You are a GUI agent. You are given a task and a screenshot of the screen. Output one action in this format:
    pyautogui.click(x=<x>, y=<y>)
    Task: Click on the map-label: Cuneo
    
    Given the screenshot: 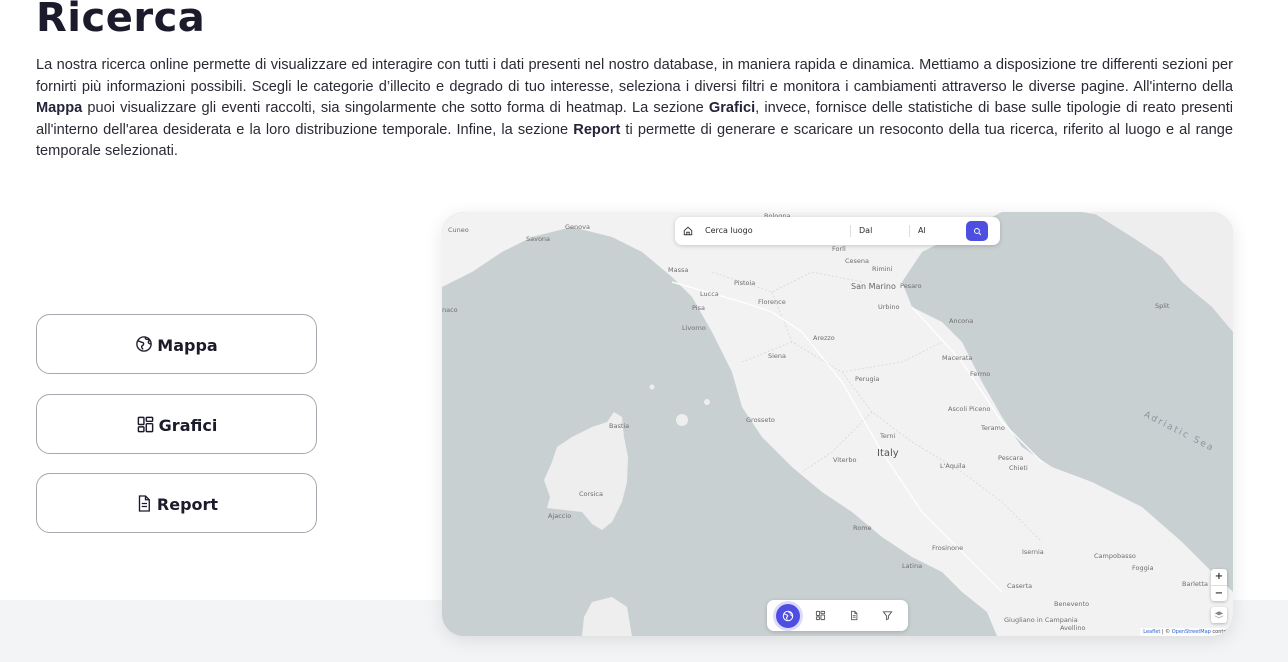 What is the action you would take?
    pyautogui.click(x=458, y=230)
    